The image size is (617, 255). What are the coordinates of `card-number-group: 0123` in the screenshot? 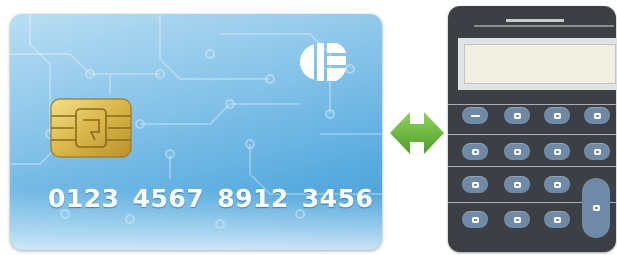 It's located at (84, 198).